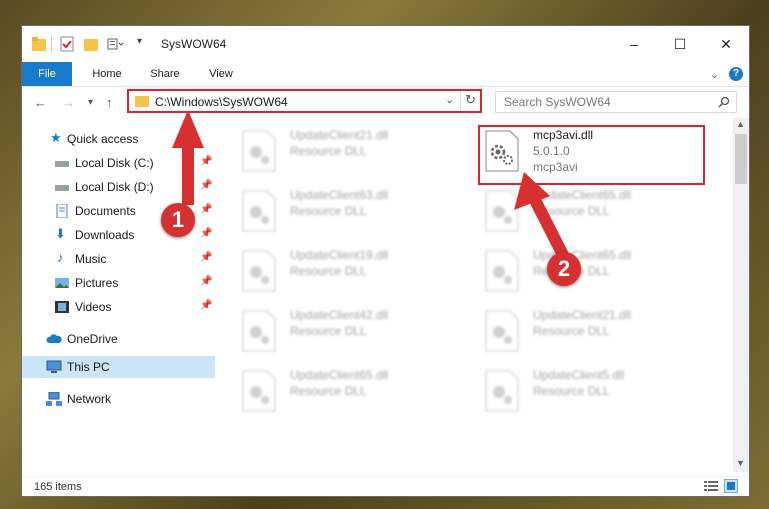 The image size is (769, 509). I want to click on sidebar-item-onedrive: OneDrive, so click(118, 339).